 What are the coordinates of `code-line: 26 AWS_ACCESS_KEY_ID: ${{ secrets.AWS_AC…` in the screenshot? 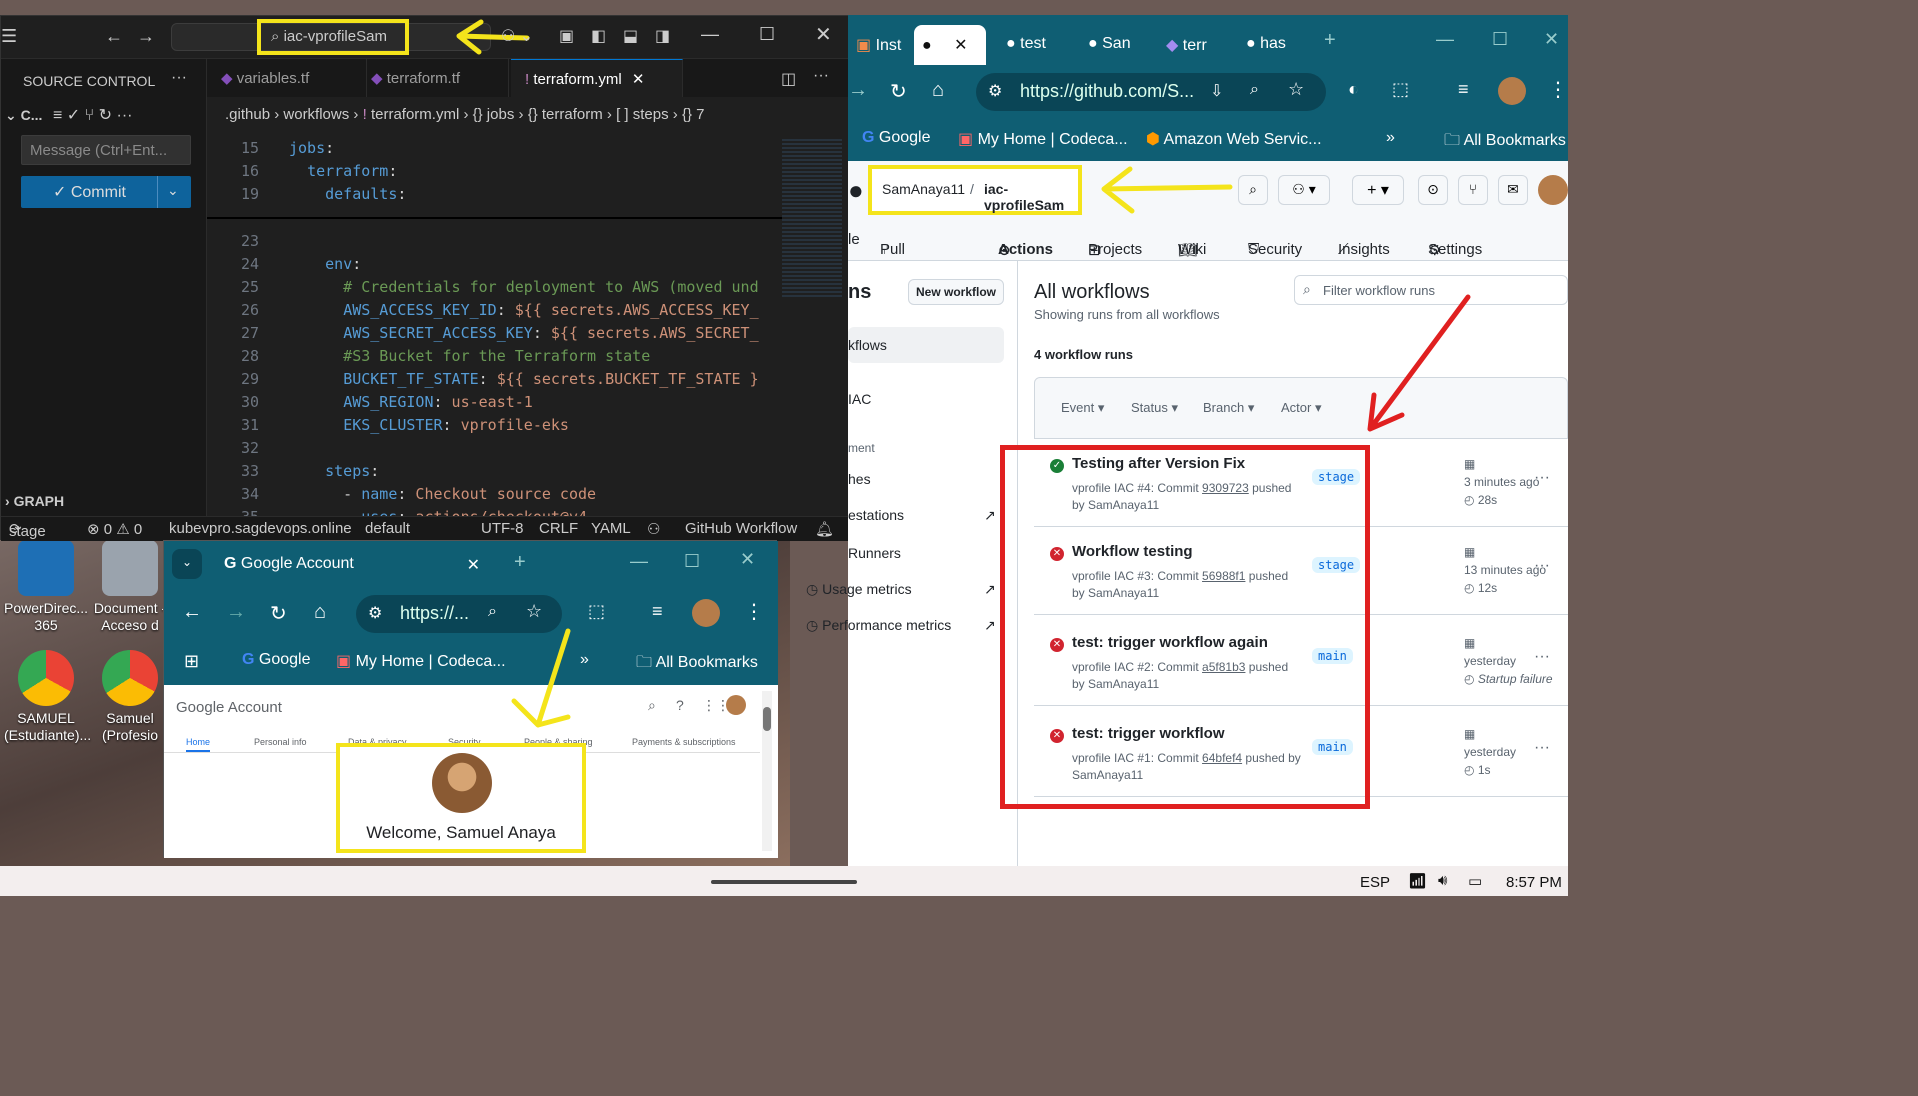 It's located at (494, 312).